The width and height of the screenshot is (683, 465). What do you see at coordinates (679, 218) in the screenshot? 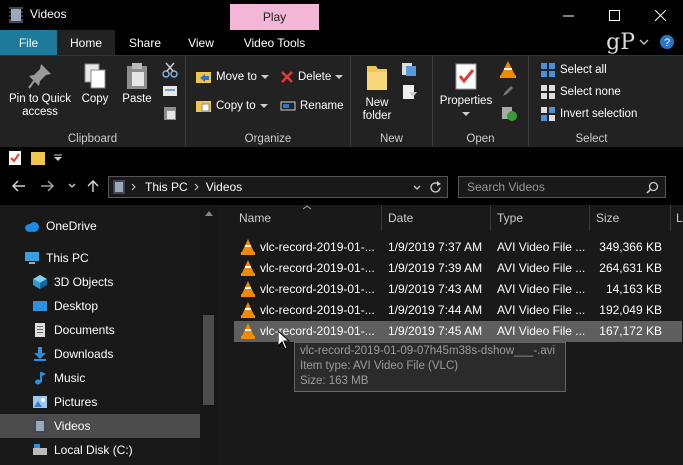
I see `column-header-extra: L` at bounding box center [679, 218].